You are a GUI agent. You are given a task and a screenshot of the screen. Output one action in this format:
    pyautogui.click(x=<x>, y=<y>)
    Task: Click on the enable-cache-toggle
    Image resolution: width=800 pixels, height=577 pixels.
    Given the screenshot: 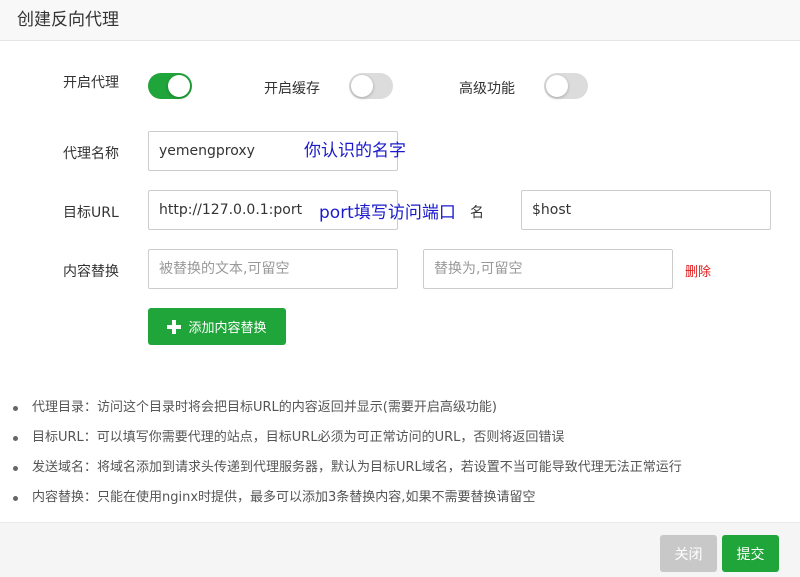 What is the action you would take?
    pyautogui.click(x=371, y=86)
    